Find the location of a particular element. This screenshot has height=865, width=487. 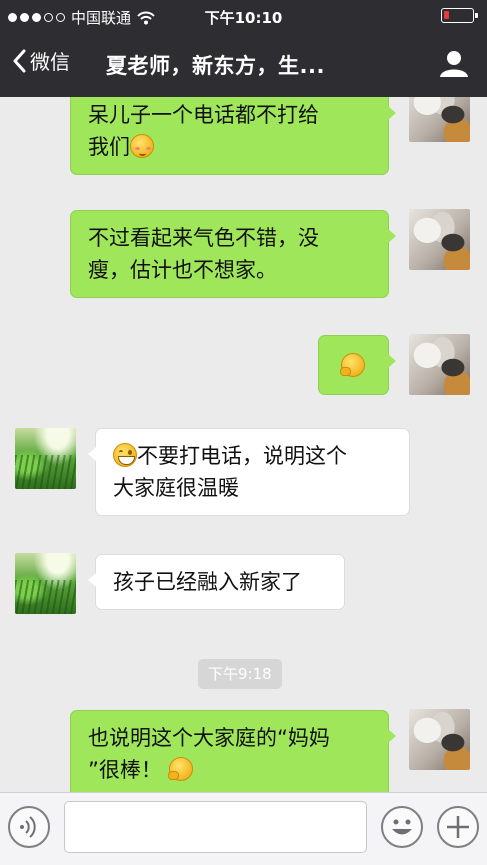

message-text: 我们 is located at coordinates (109, 147).